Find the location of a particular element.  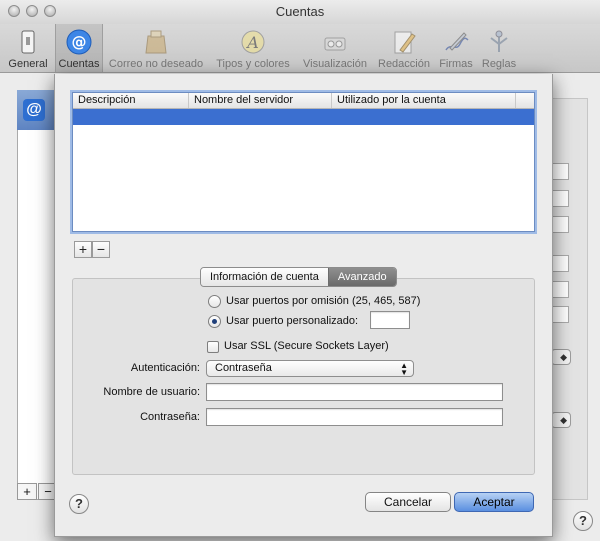

window-titlebar: Cuentas is located at coordinates (300, 12).